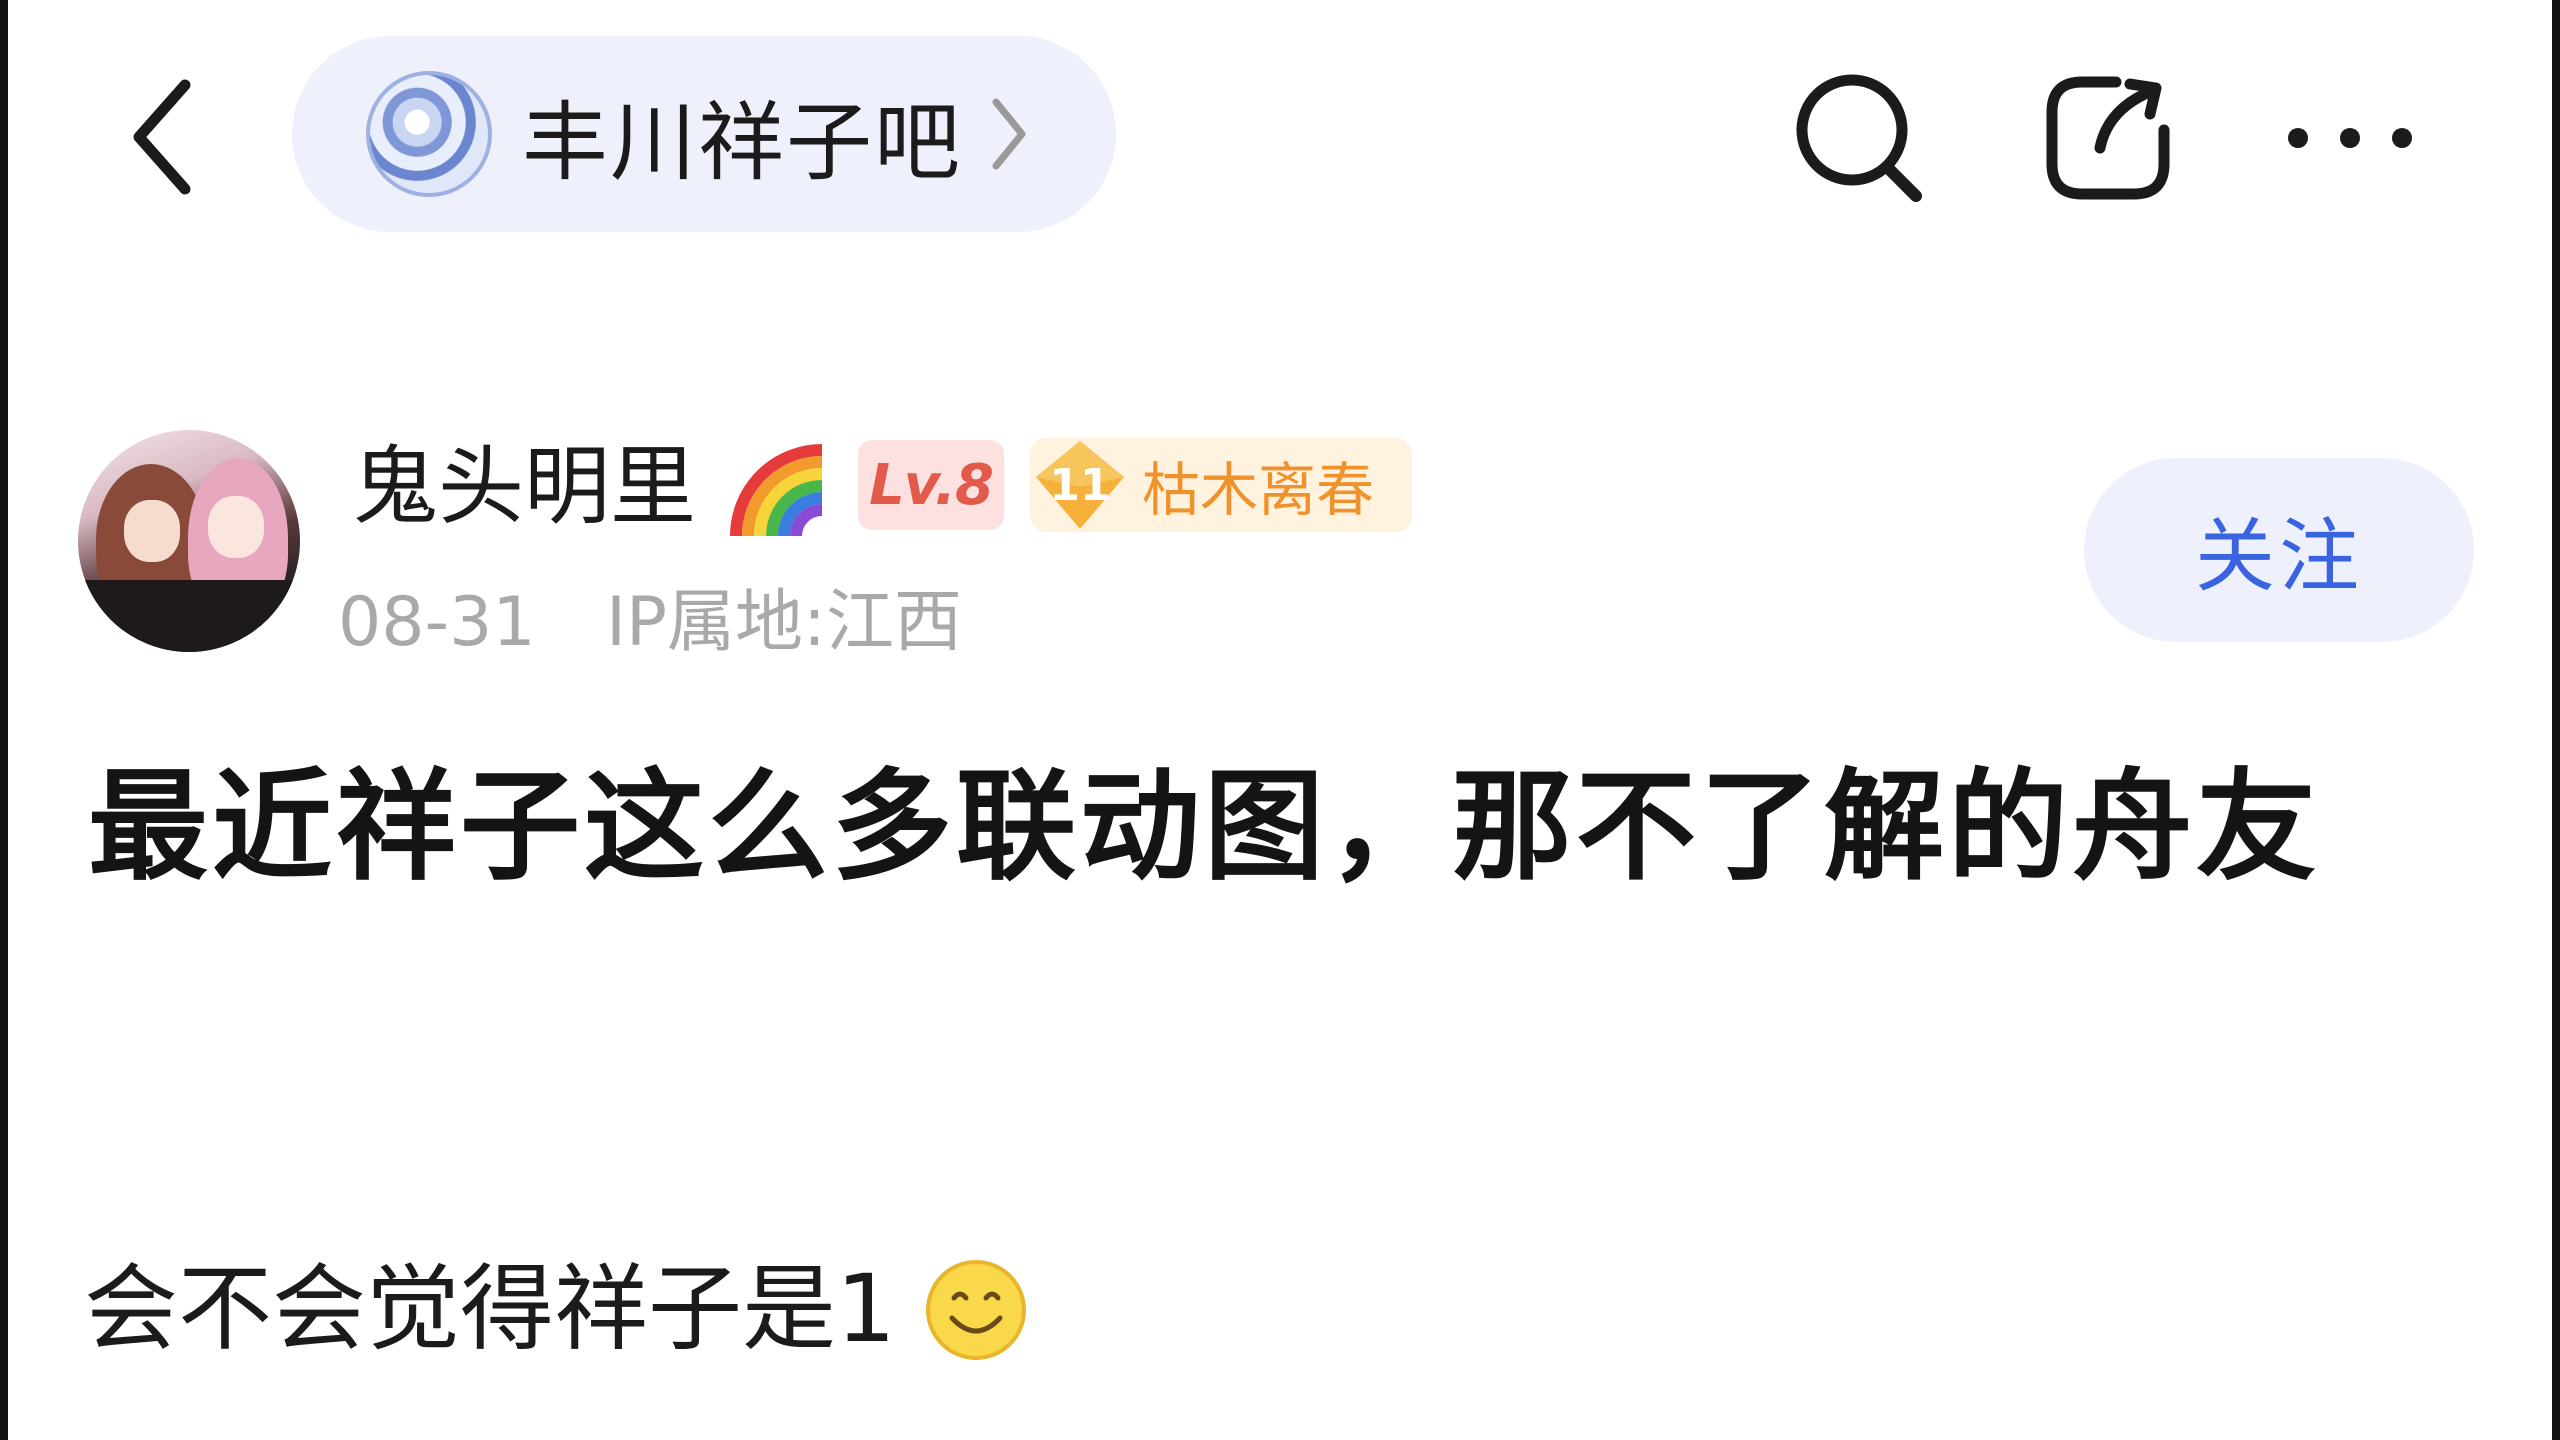 The image size is (2560, 1440). I want to click on user-name: 鬼头明里, so click(524, 487).